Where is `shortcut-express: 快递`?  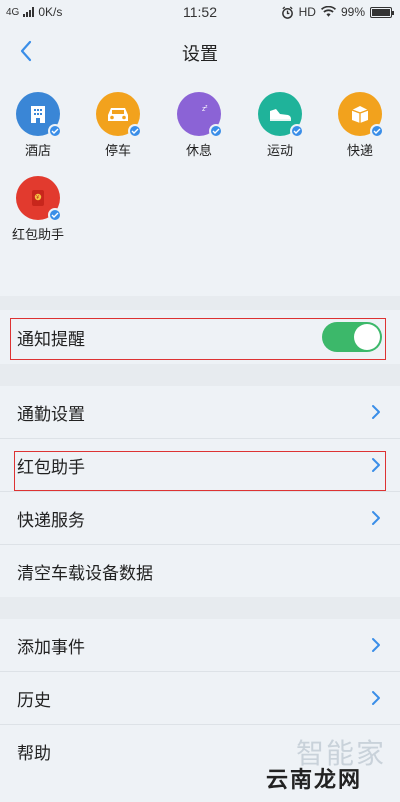 shortcut-express: 快递 is located at coordinates (360, 125).